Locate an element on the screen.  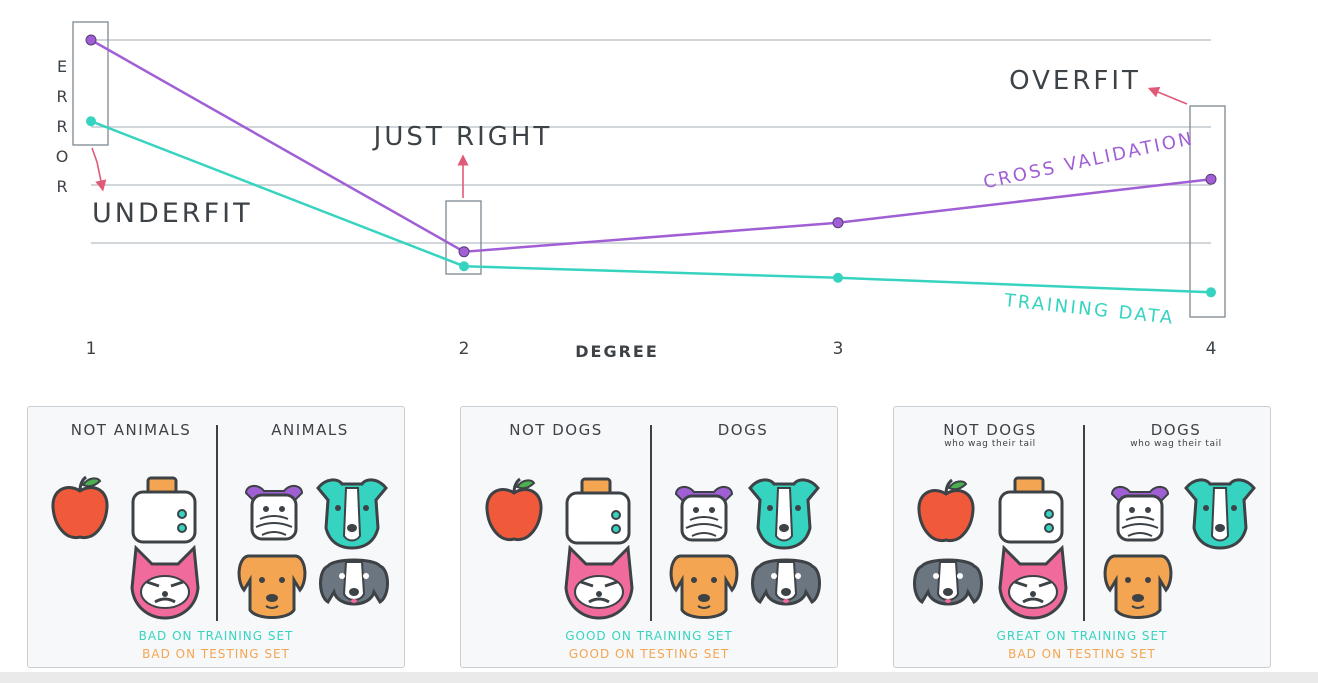
panel-left-title: NOT DOGS who wag their tail is located at coordinates (990, 435).